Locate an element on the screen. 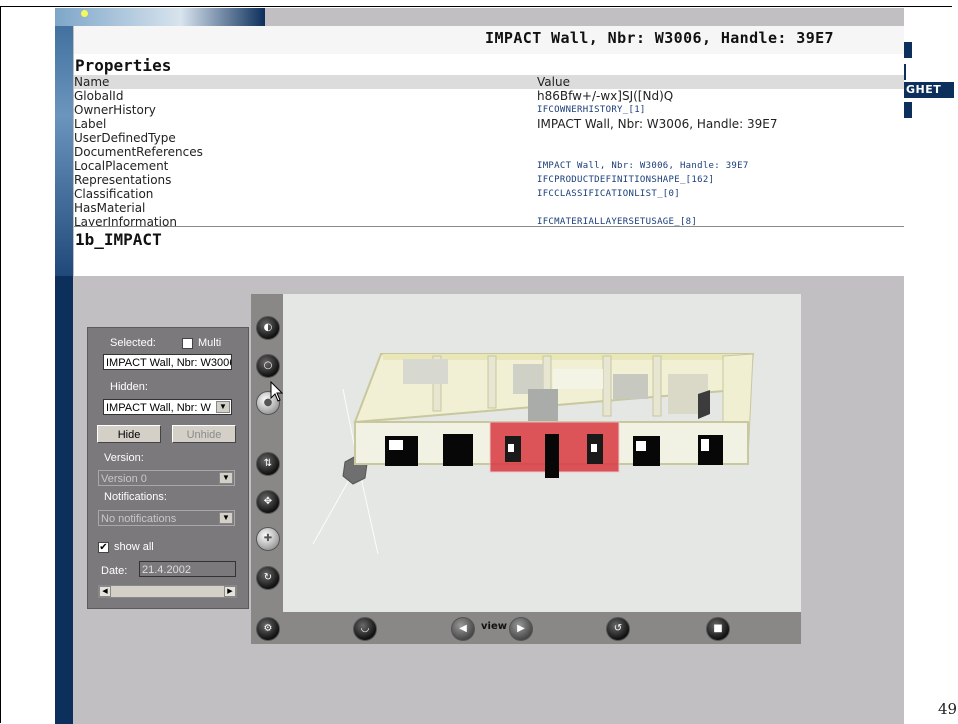 This screenshot has width=958, height=724. property-name: UserDefinedType is located at coordinates (125, 138).